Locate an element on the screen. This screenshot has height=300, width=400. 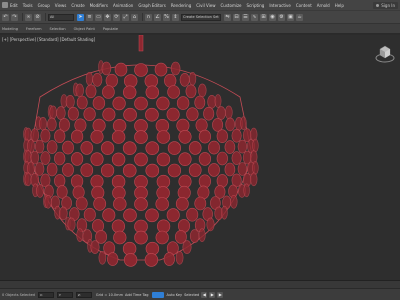
rotate-icon: ⟳ is located at coordinates (116, 17).